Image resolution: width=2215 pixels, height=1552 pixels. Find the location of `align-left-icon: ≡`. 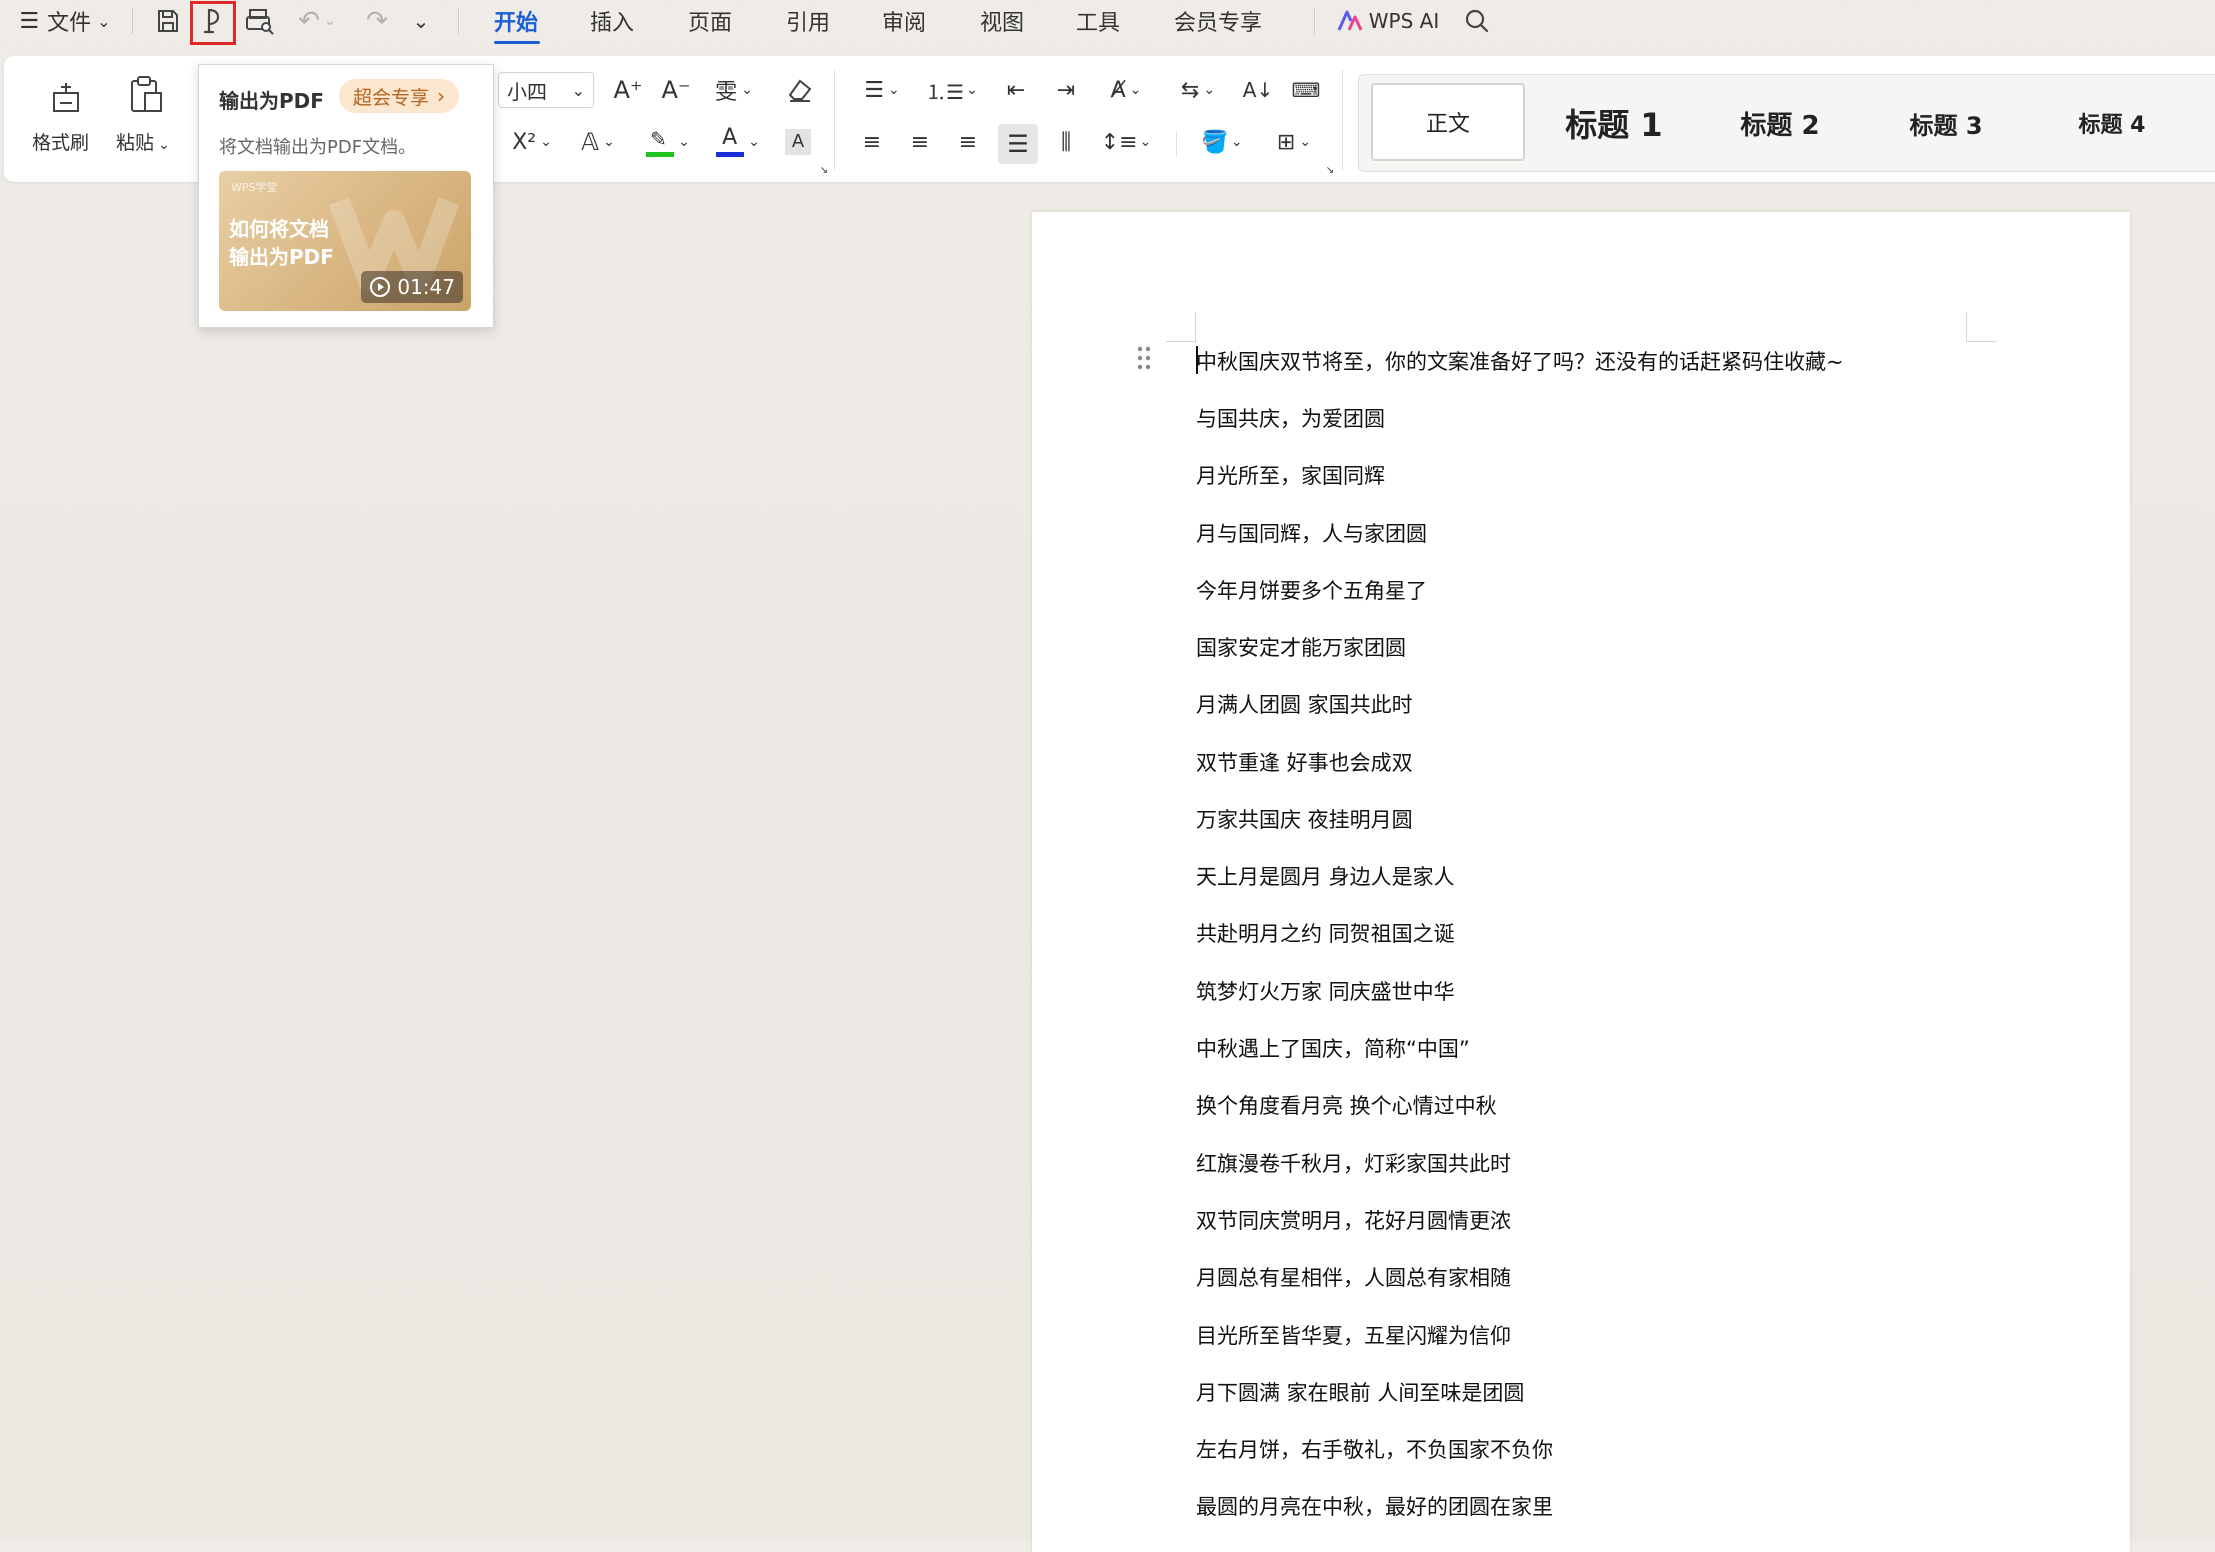

align-left-icon: ≡ is located at coordinates (872, 142).